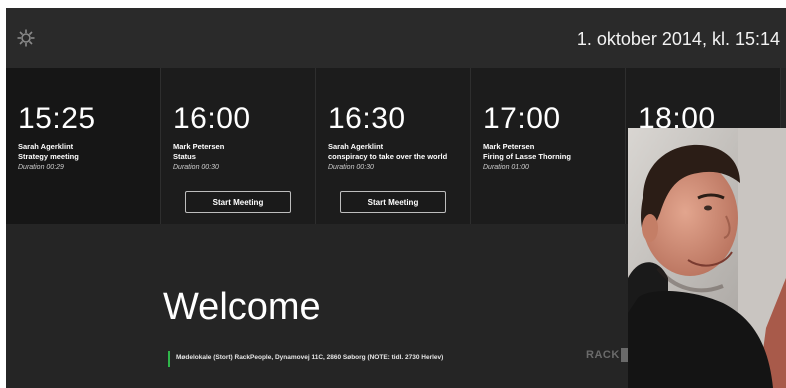 The height and width of the screenshot is (388, 786). I want to click on meeting-duration: Duration 01:00, so click(506, 167).